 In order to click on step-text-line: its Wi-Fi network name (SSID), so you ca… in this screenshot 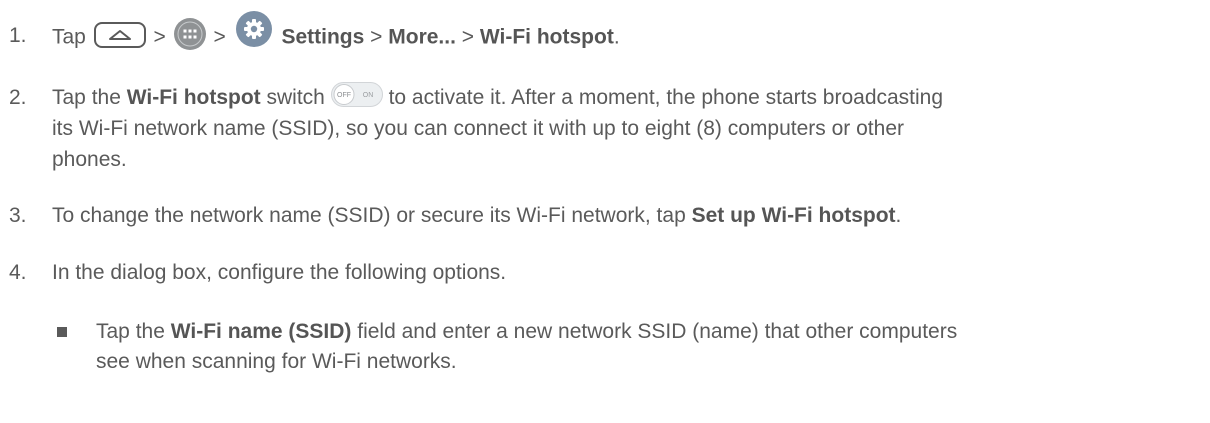, I will do `click(478, 128)`.